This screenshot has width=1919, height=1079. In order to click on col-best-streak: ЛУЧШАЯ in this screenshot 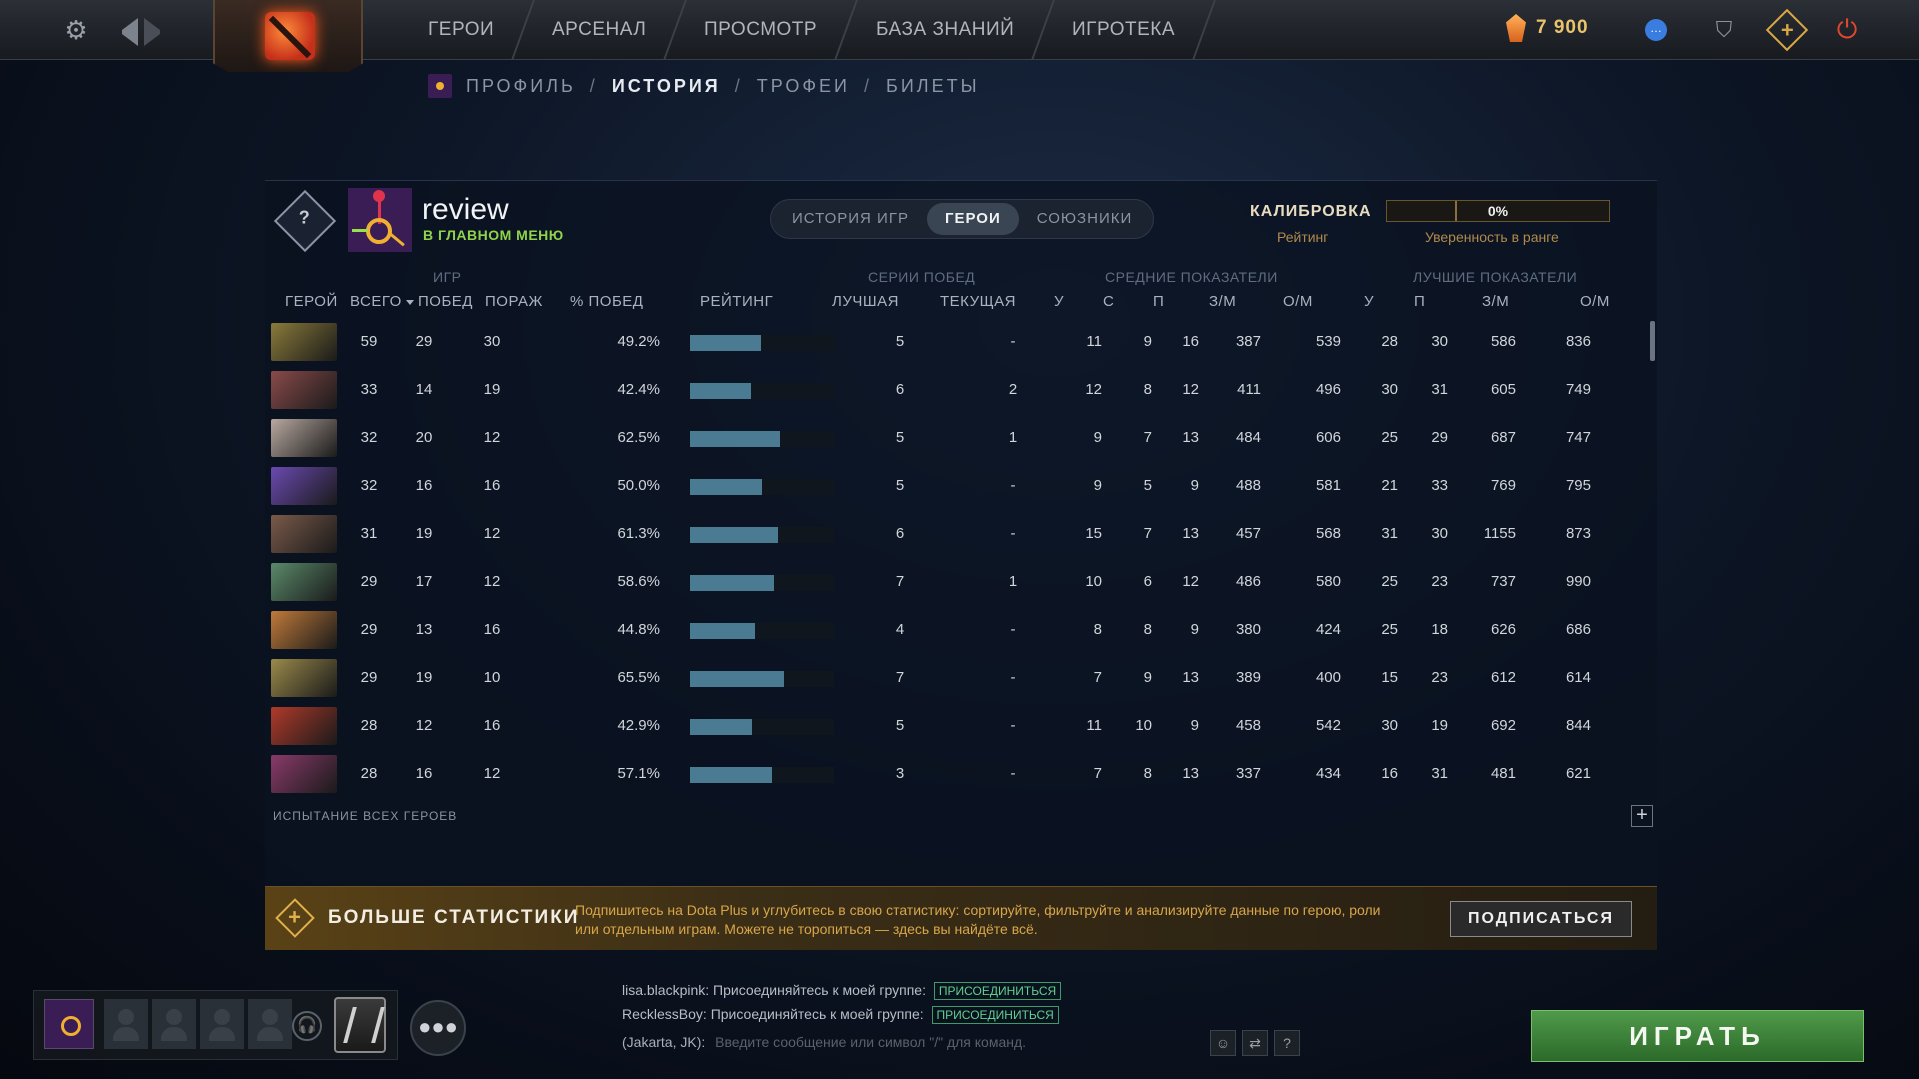, I will do `click(865, 301)`.